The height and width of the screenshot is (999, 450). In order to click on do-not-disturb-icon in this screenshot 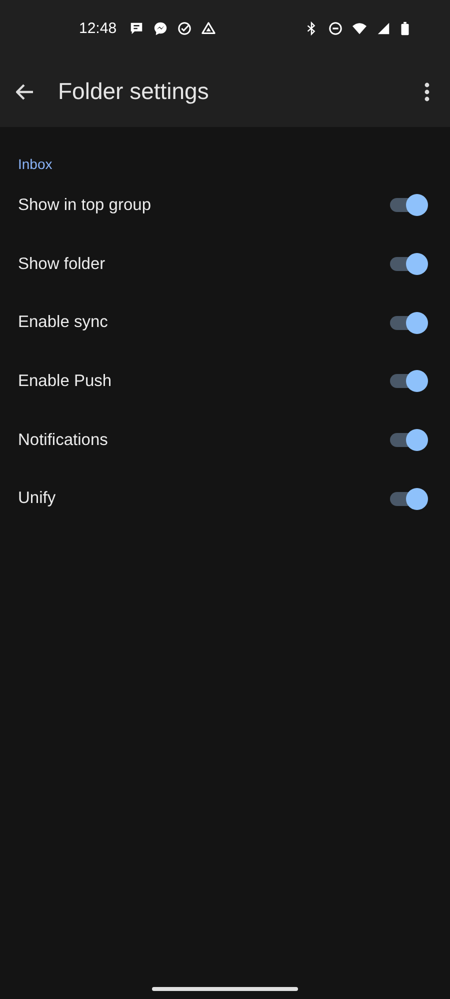, I will do `click(335, 28)`.